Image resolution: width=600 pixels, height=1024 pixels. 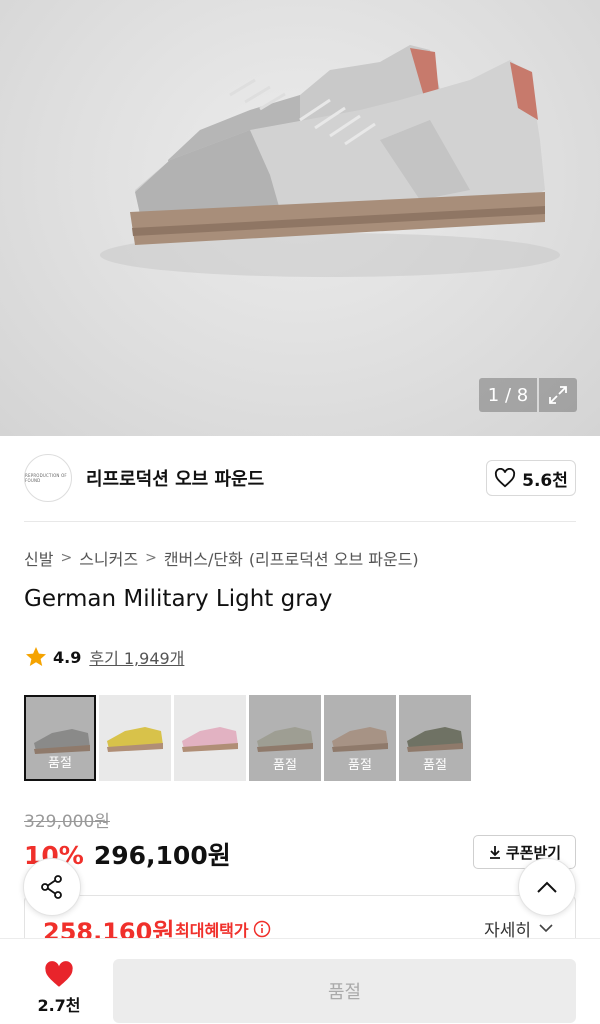 I want to click on expand-icon, so click(x=558, y=395).